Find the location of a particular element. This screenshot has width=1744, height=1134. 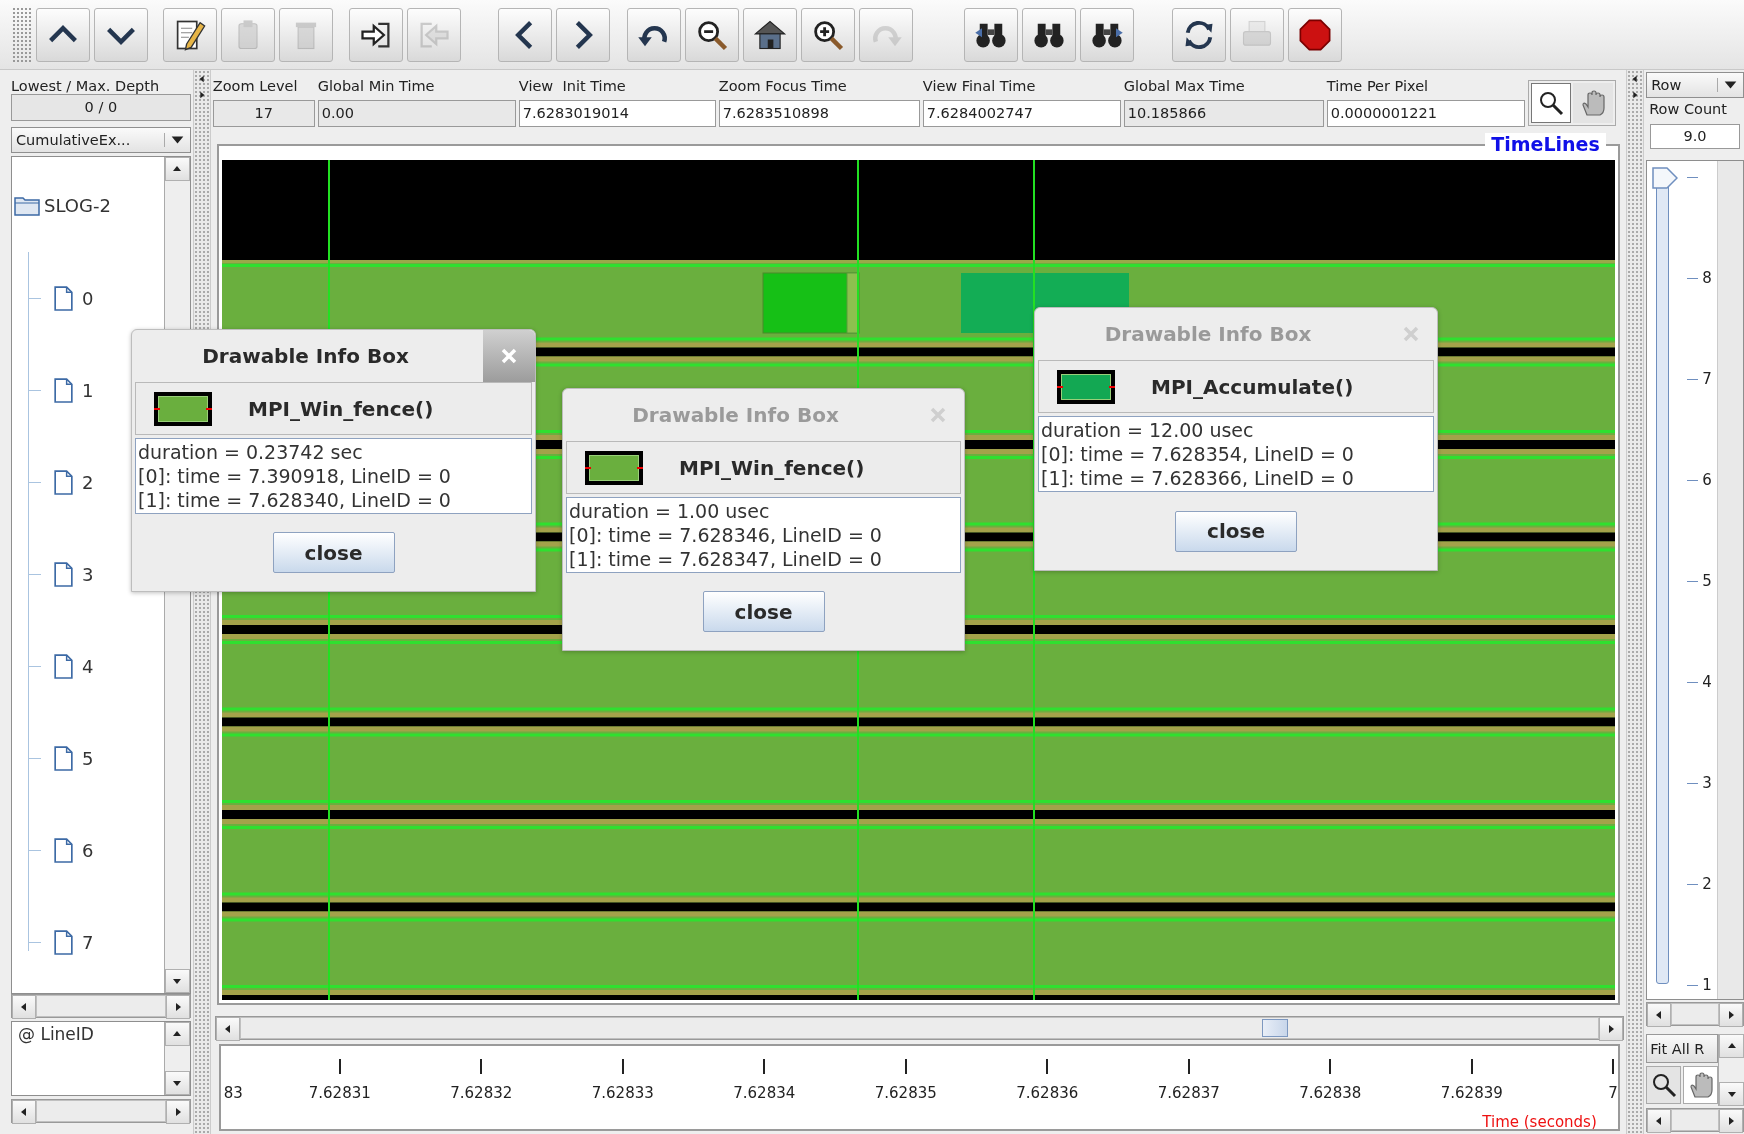

info-line: [0]: time = 7.390918, LineID = 0 is located at coordinates (295, 476).